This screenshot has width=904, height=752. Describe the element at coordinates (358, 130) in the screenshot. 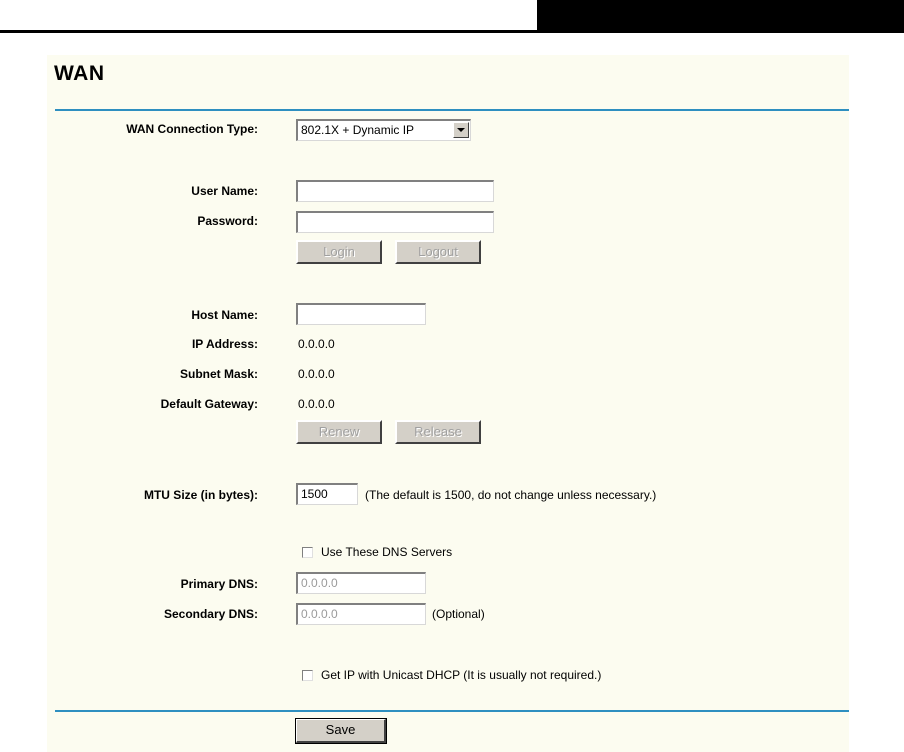

I see `connection-type-value: 802.1X + Dynamic IP` at that location.